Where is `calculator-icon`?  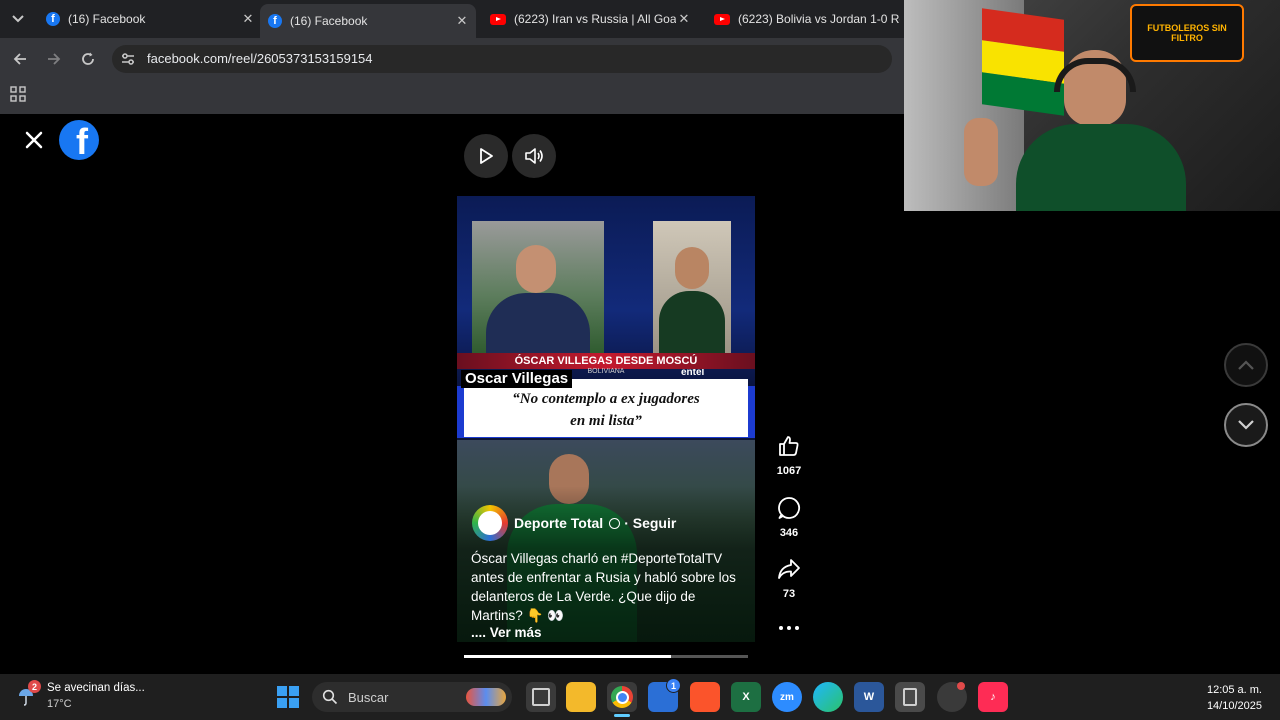
calculator-icon is located at coordinates (910, 697).